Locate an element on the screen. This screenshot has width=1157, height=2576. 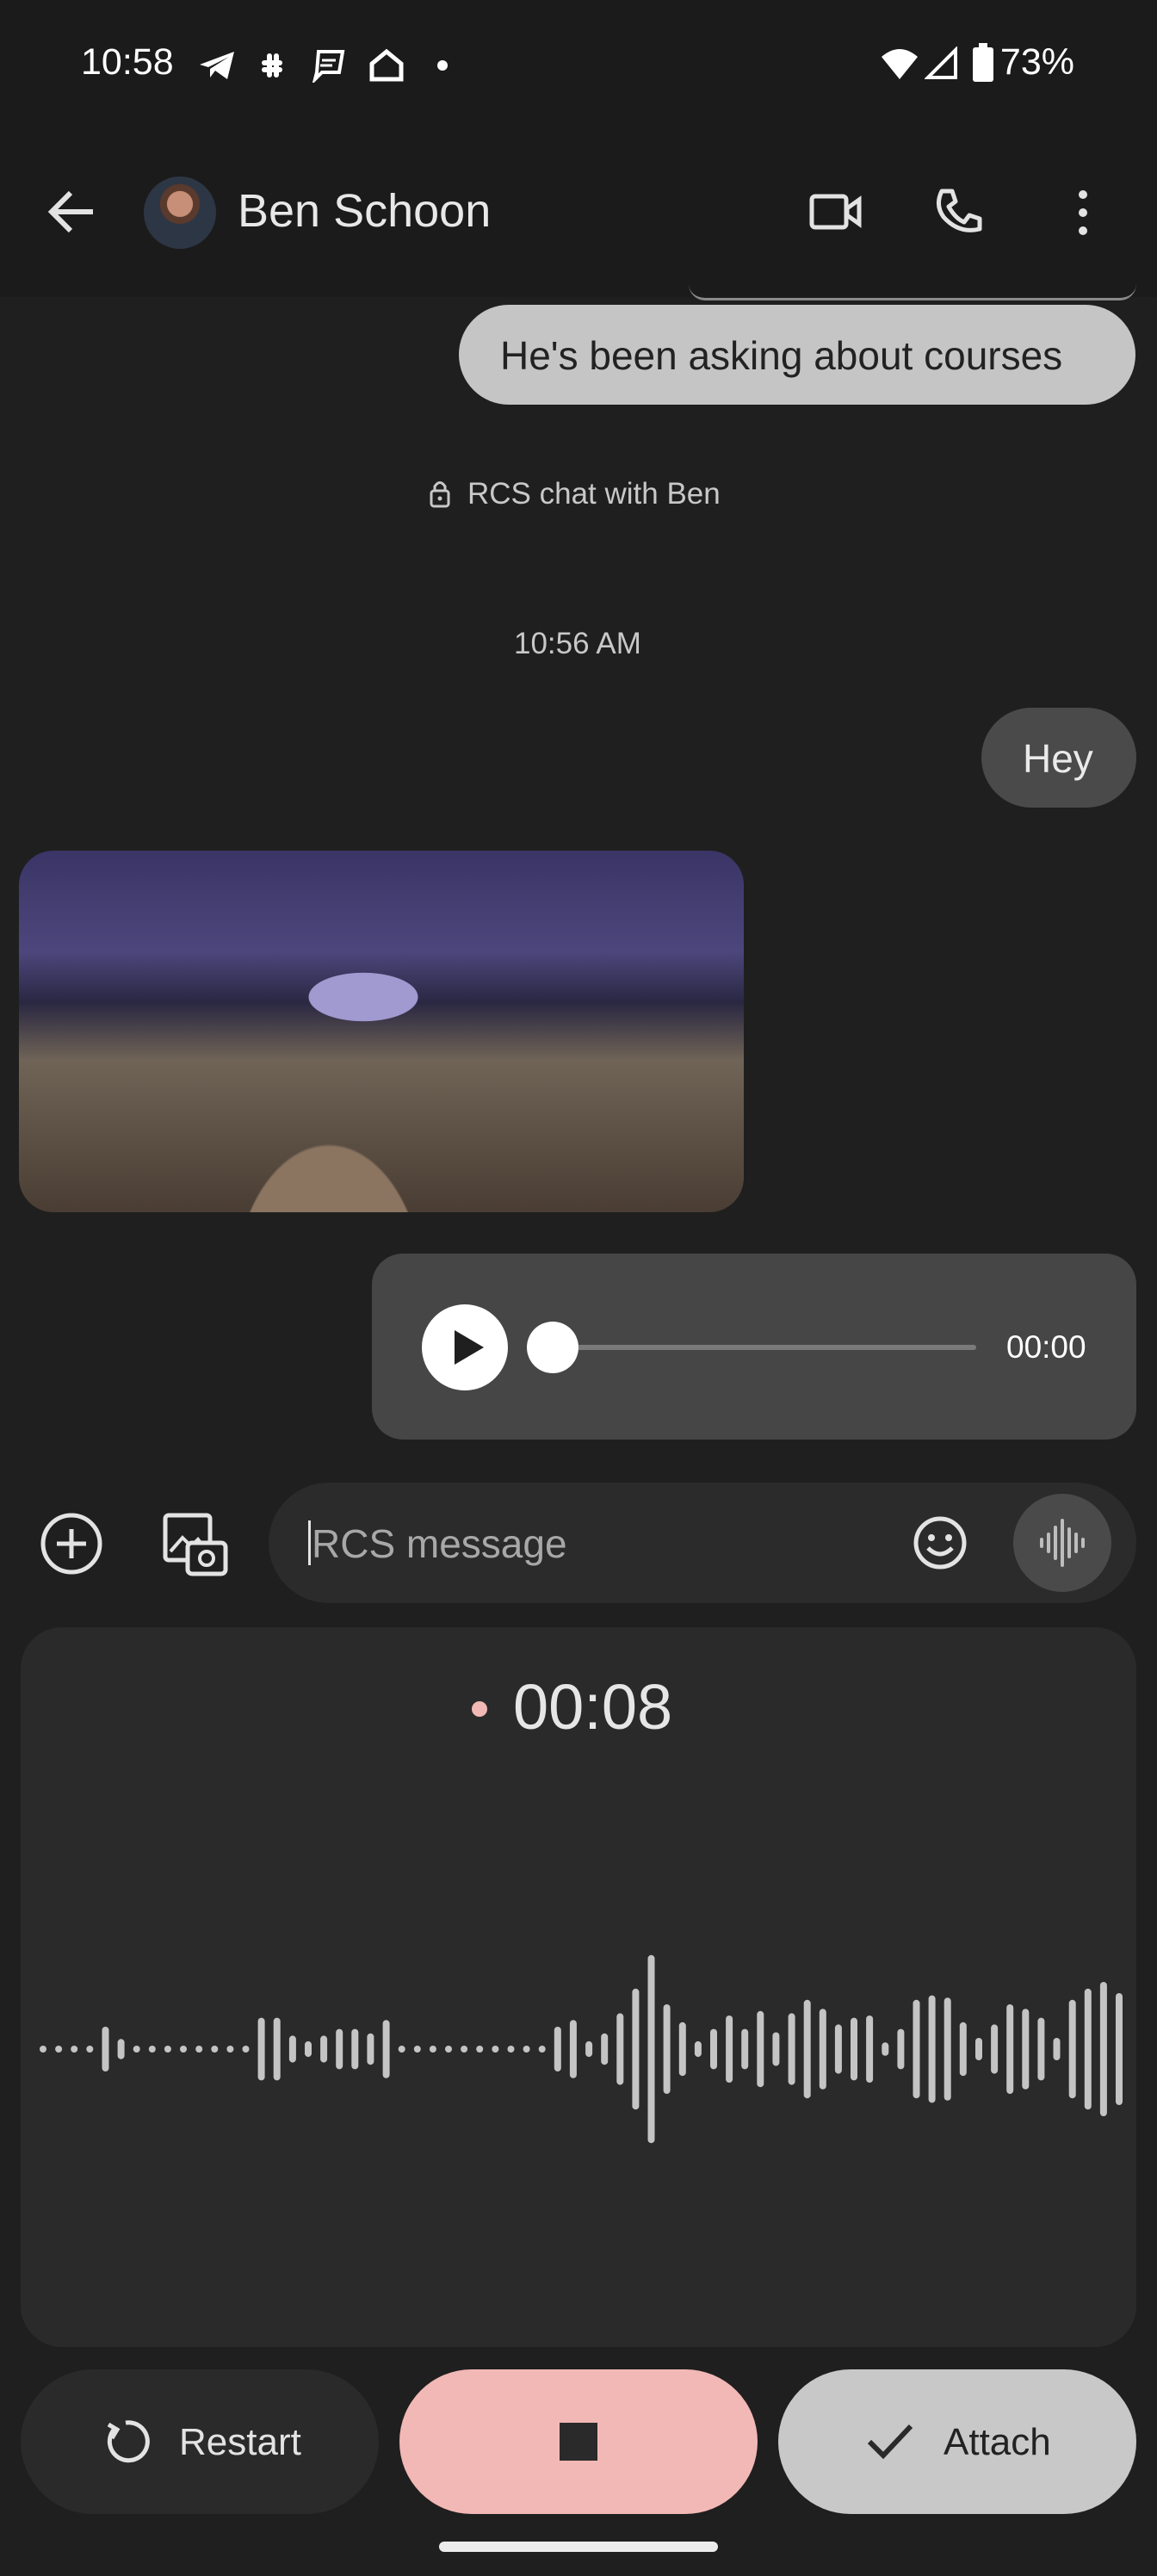
more-options-icon is located at coordinates (1083, 212).